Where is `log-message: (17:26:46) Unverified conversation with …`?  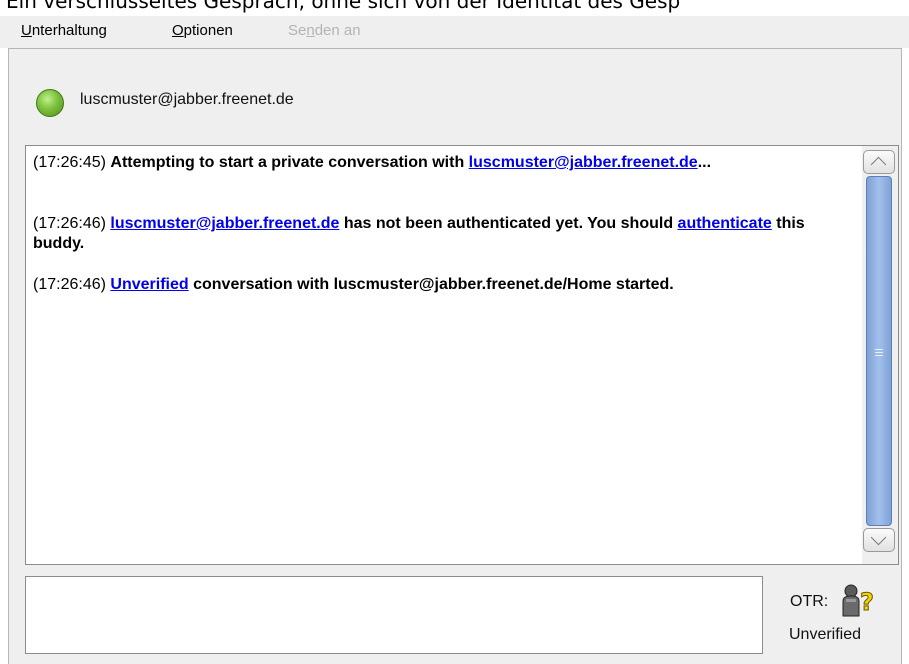
log-message: (17:26:46) Unverified conversation with … is located at coordinates (443, 285).